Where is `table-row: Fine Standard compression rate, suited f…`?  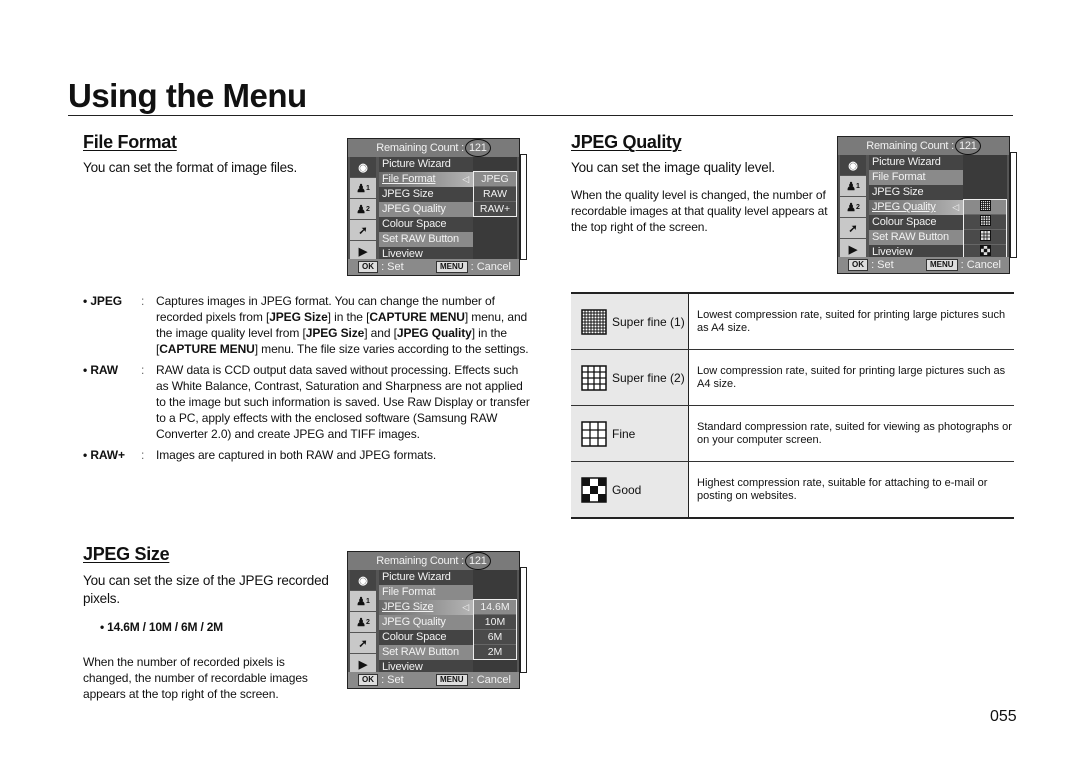
table-row: Fine Standard compression rate, suited f… is located at coordinates (792, 434).